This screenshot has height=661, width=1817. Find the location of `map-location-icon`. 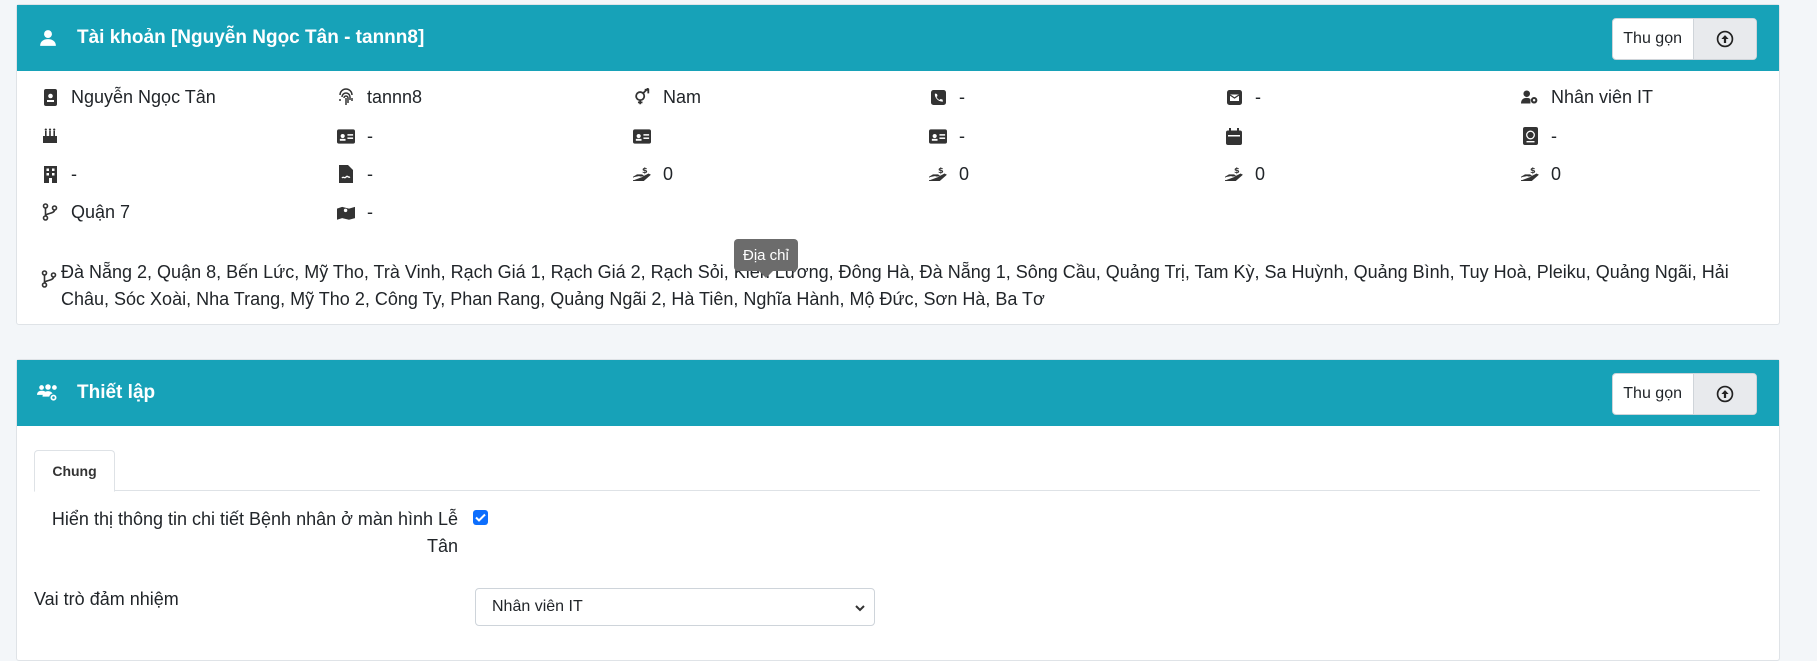

map-location-icon is located at coordinates (346, 212).